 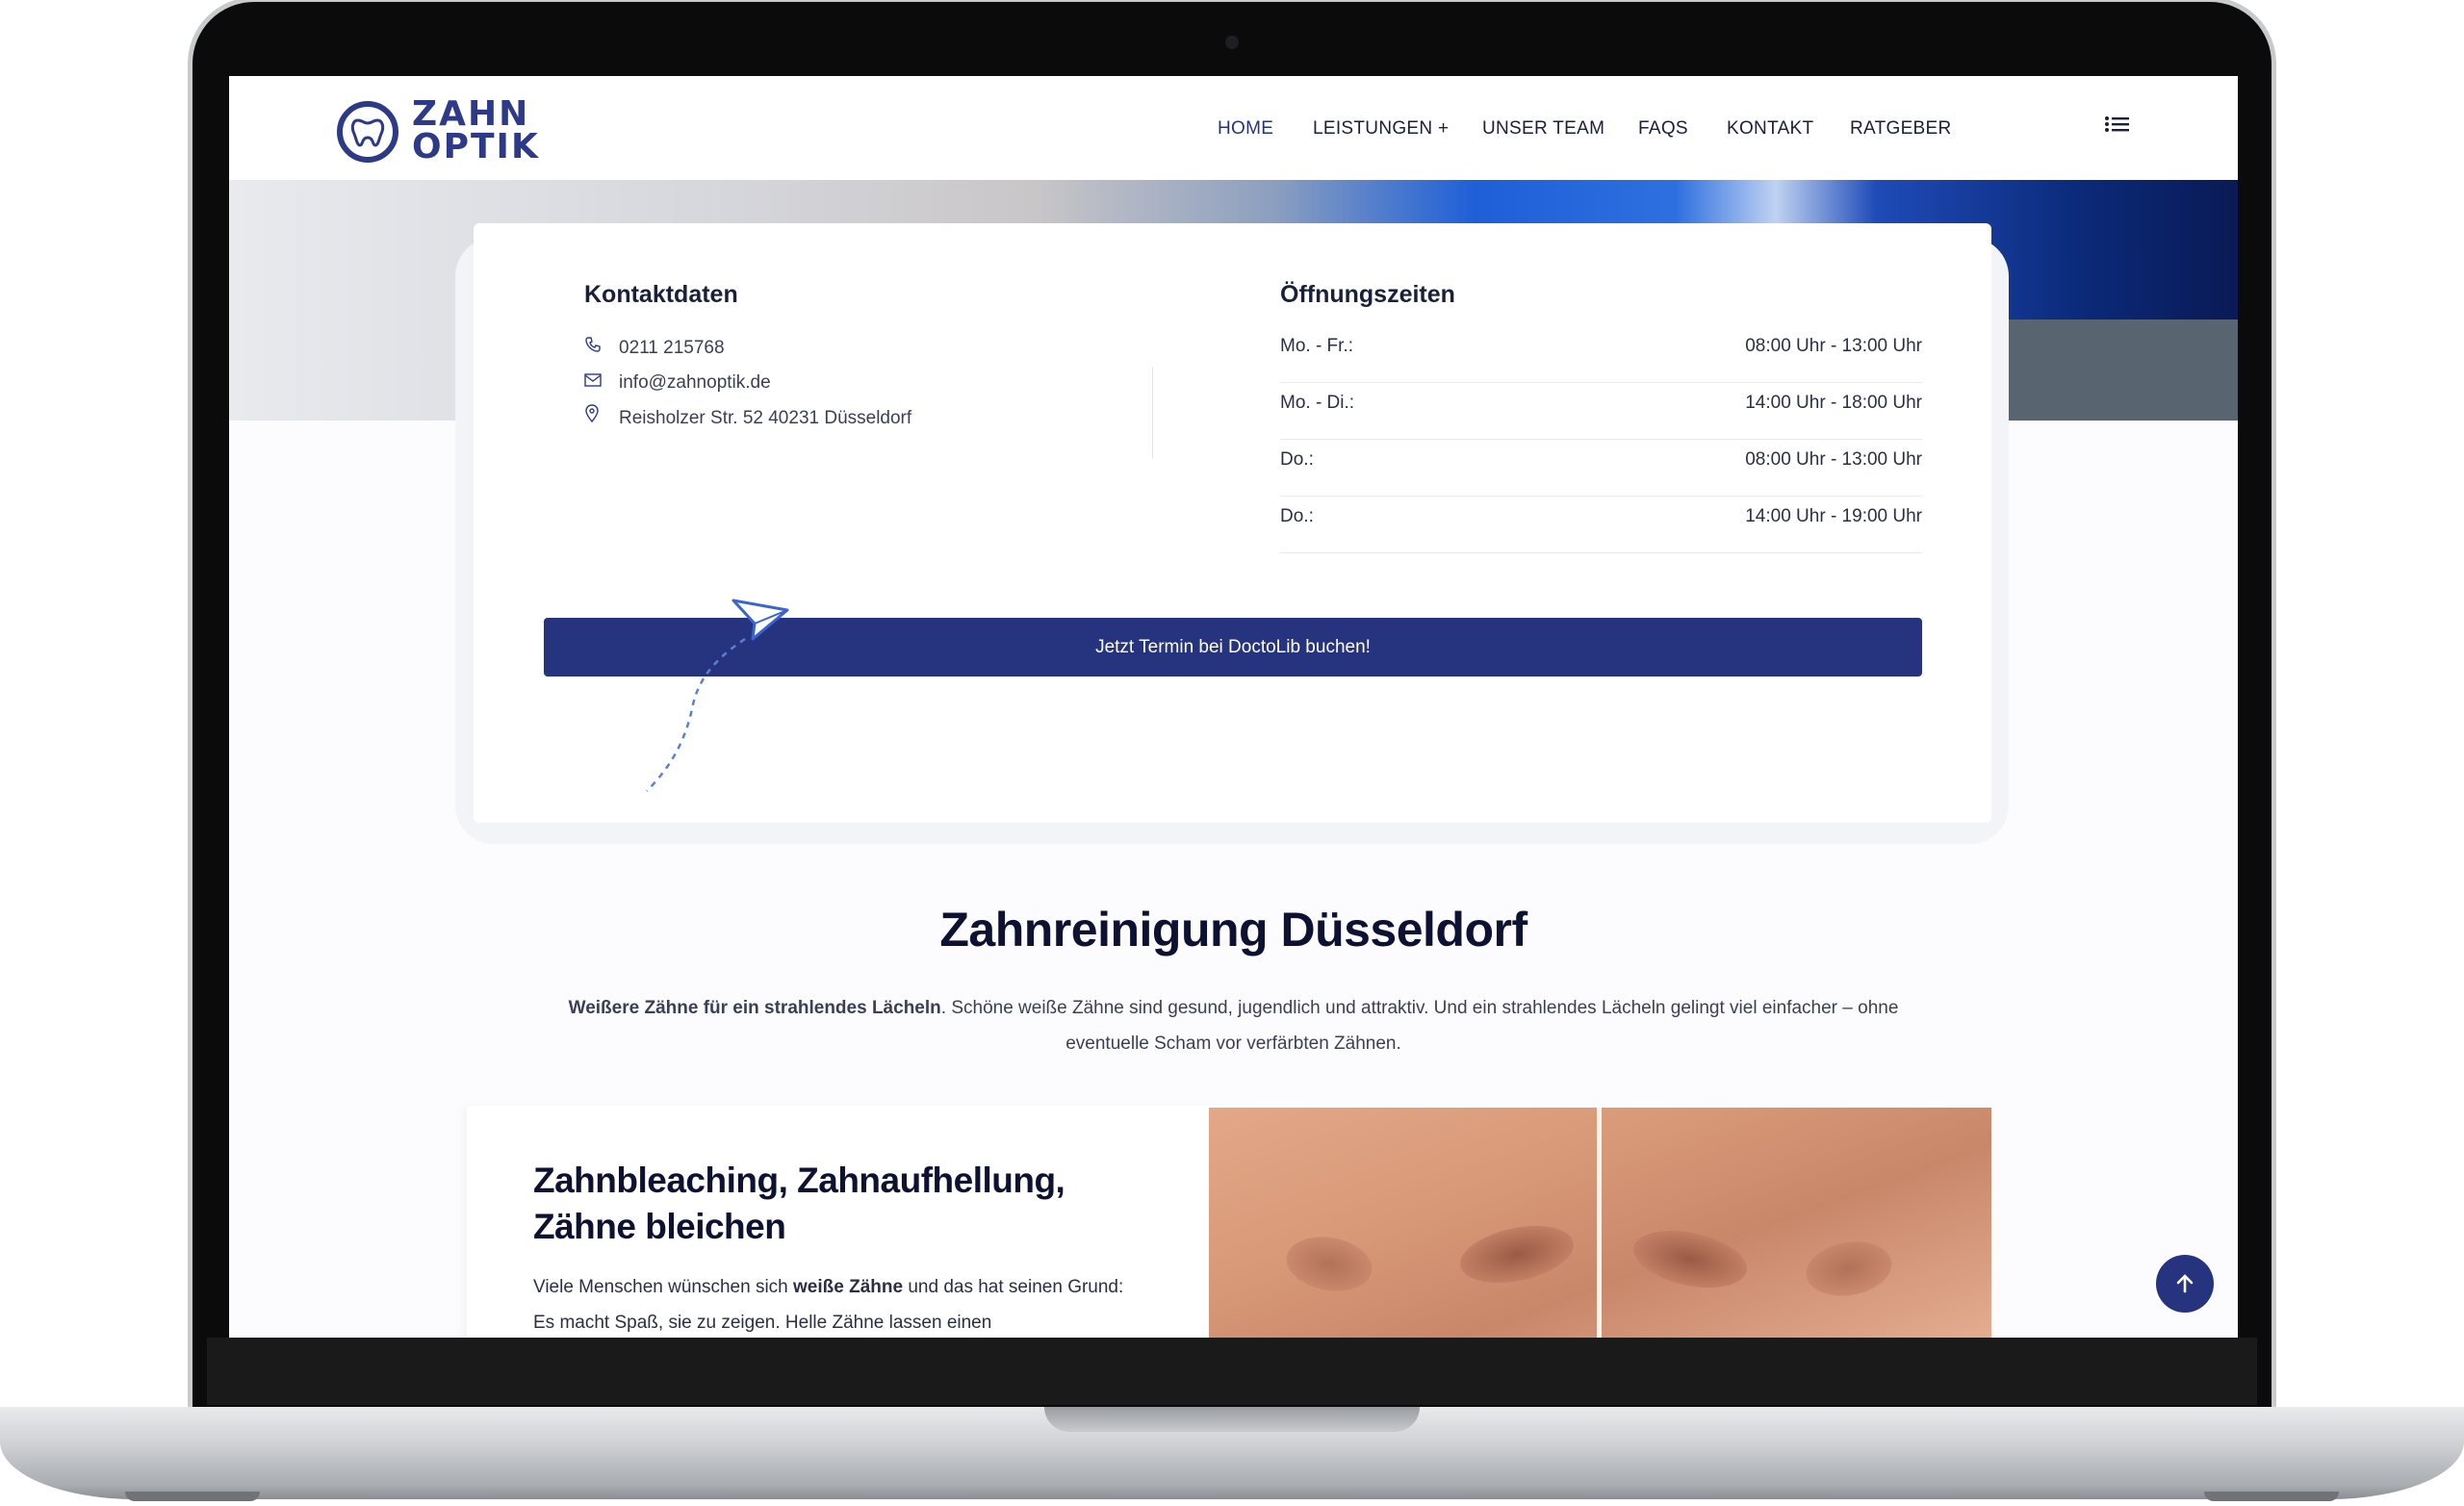 What do you see at coordinates (1901, 129) in the screenshot?
I see `nav-ratgeber: RATGEBER` at bounding box center [1901, 129].